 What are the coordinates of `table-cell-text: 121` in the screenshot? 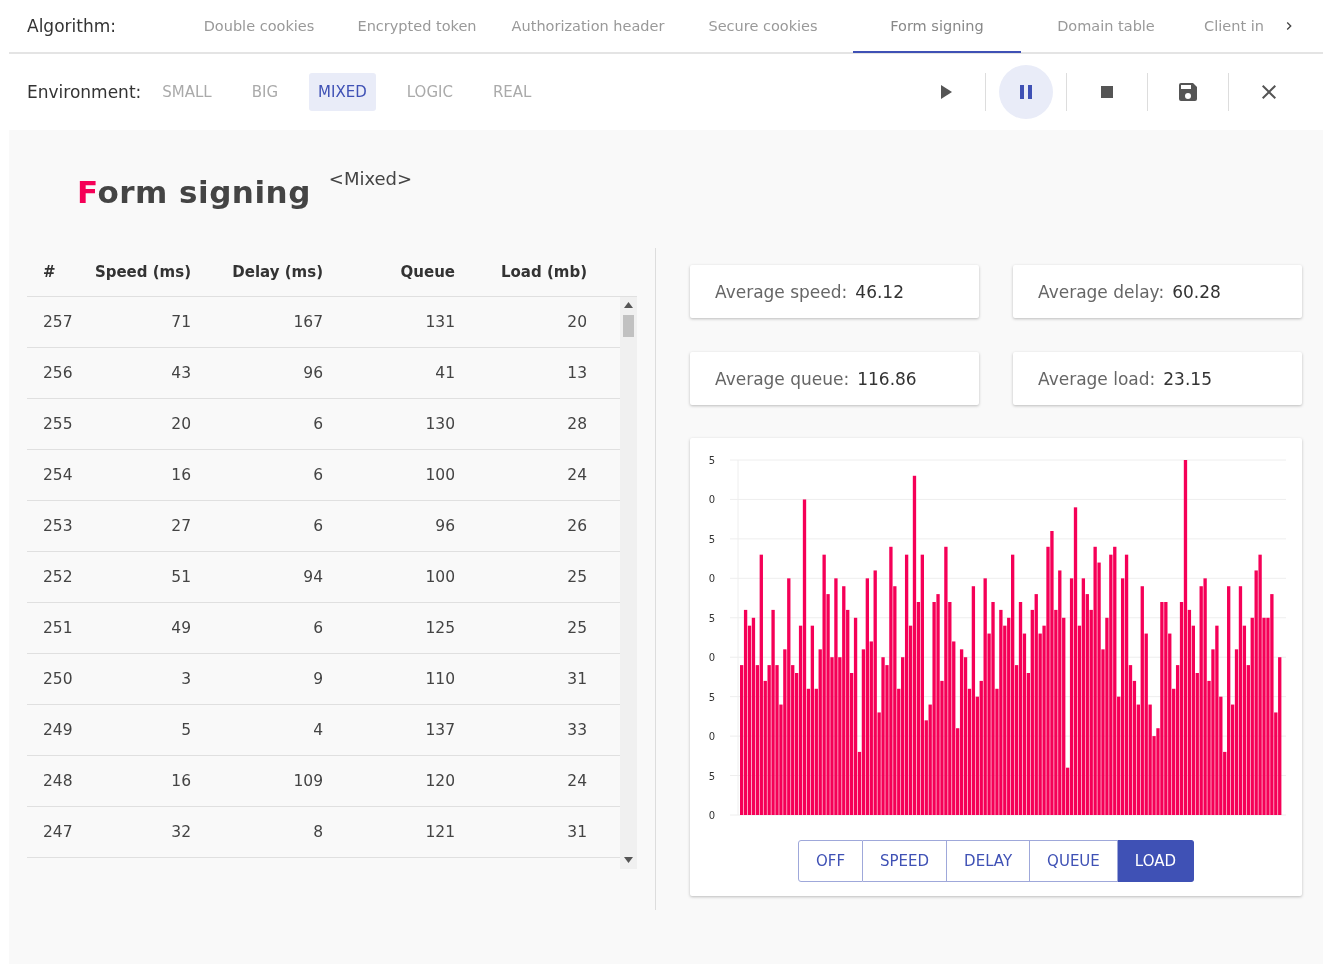 It's located at (440, 832).